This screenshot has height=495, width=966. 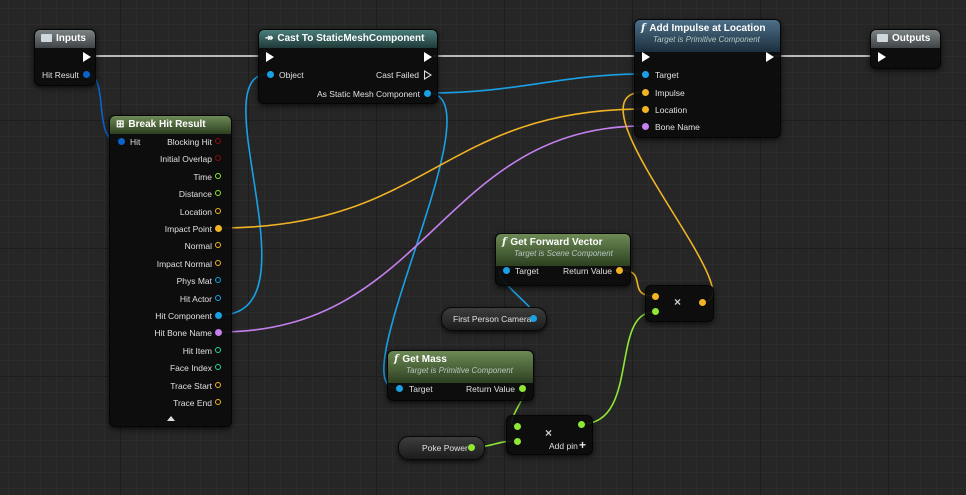 I want to click on cast-object-label: Object, so click(x=291, y=75).